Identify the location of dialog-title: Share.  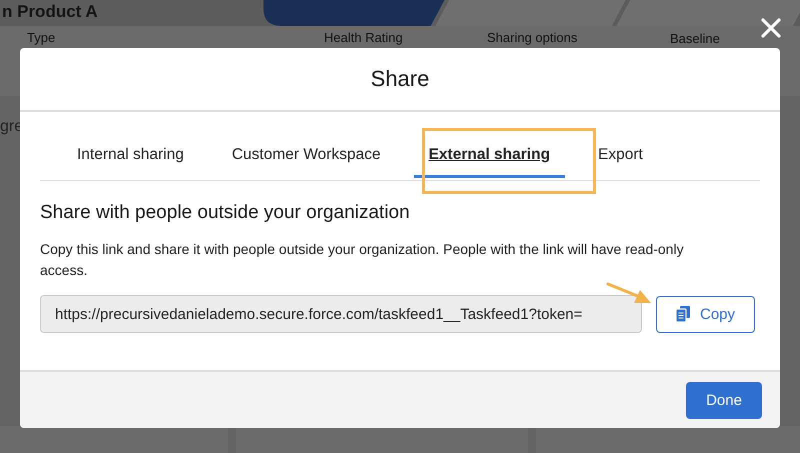
(400, 79).